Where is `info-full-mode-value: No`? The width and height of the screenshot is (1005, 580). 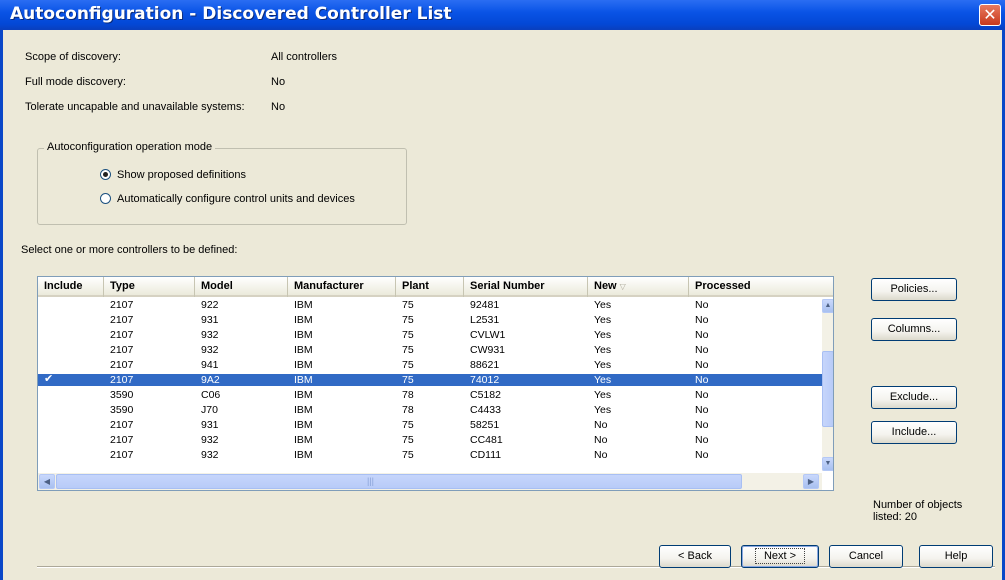
info-full-mode-value: No is located at coordinates (278, 82).